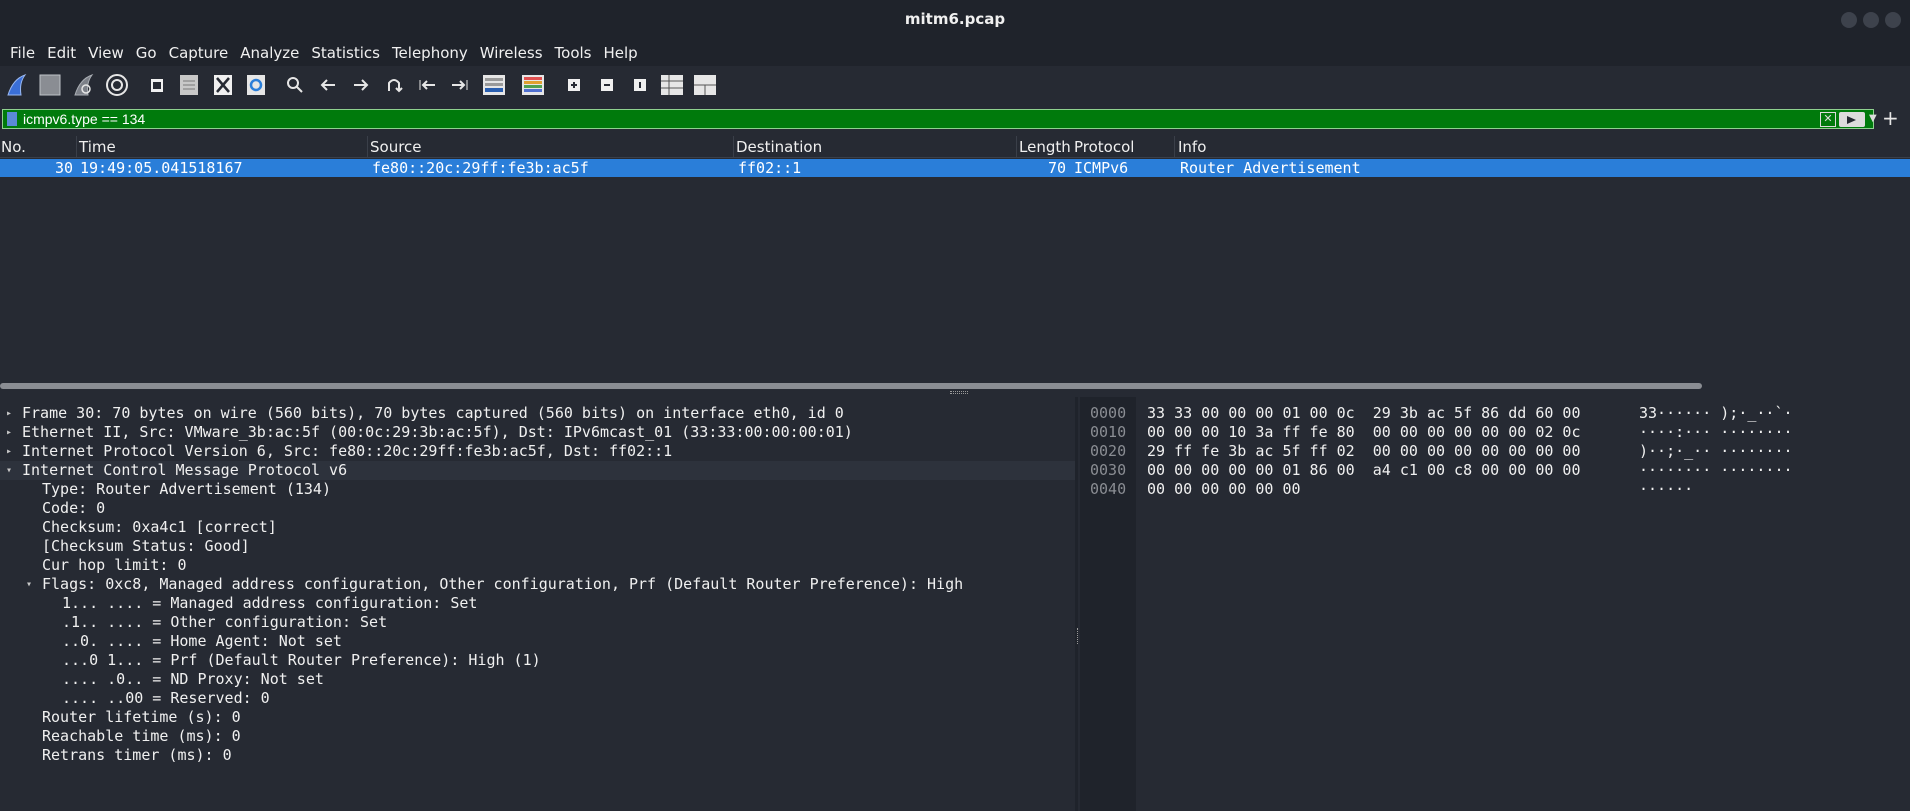 This screenshot has width=1910, height=811. I want to click on shark-fin-start-icon, so click(17, 85).